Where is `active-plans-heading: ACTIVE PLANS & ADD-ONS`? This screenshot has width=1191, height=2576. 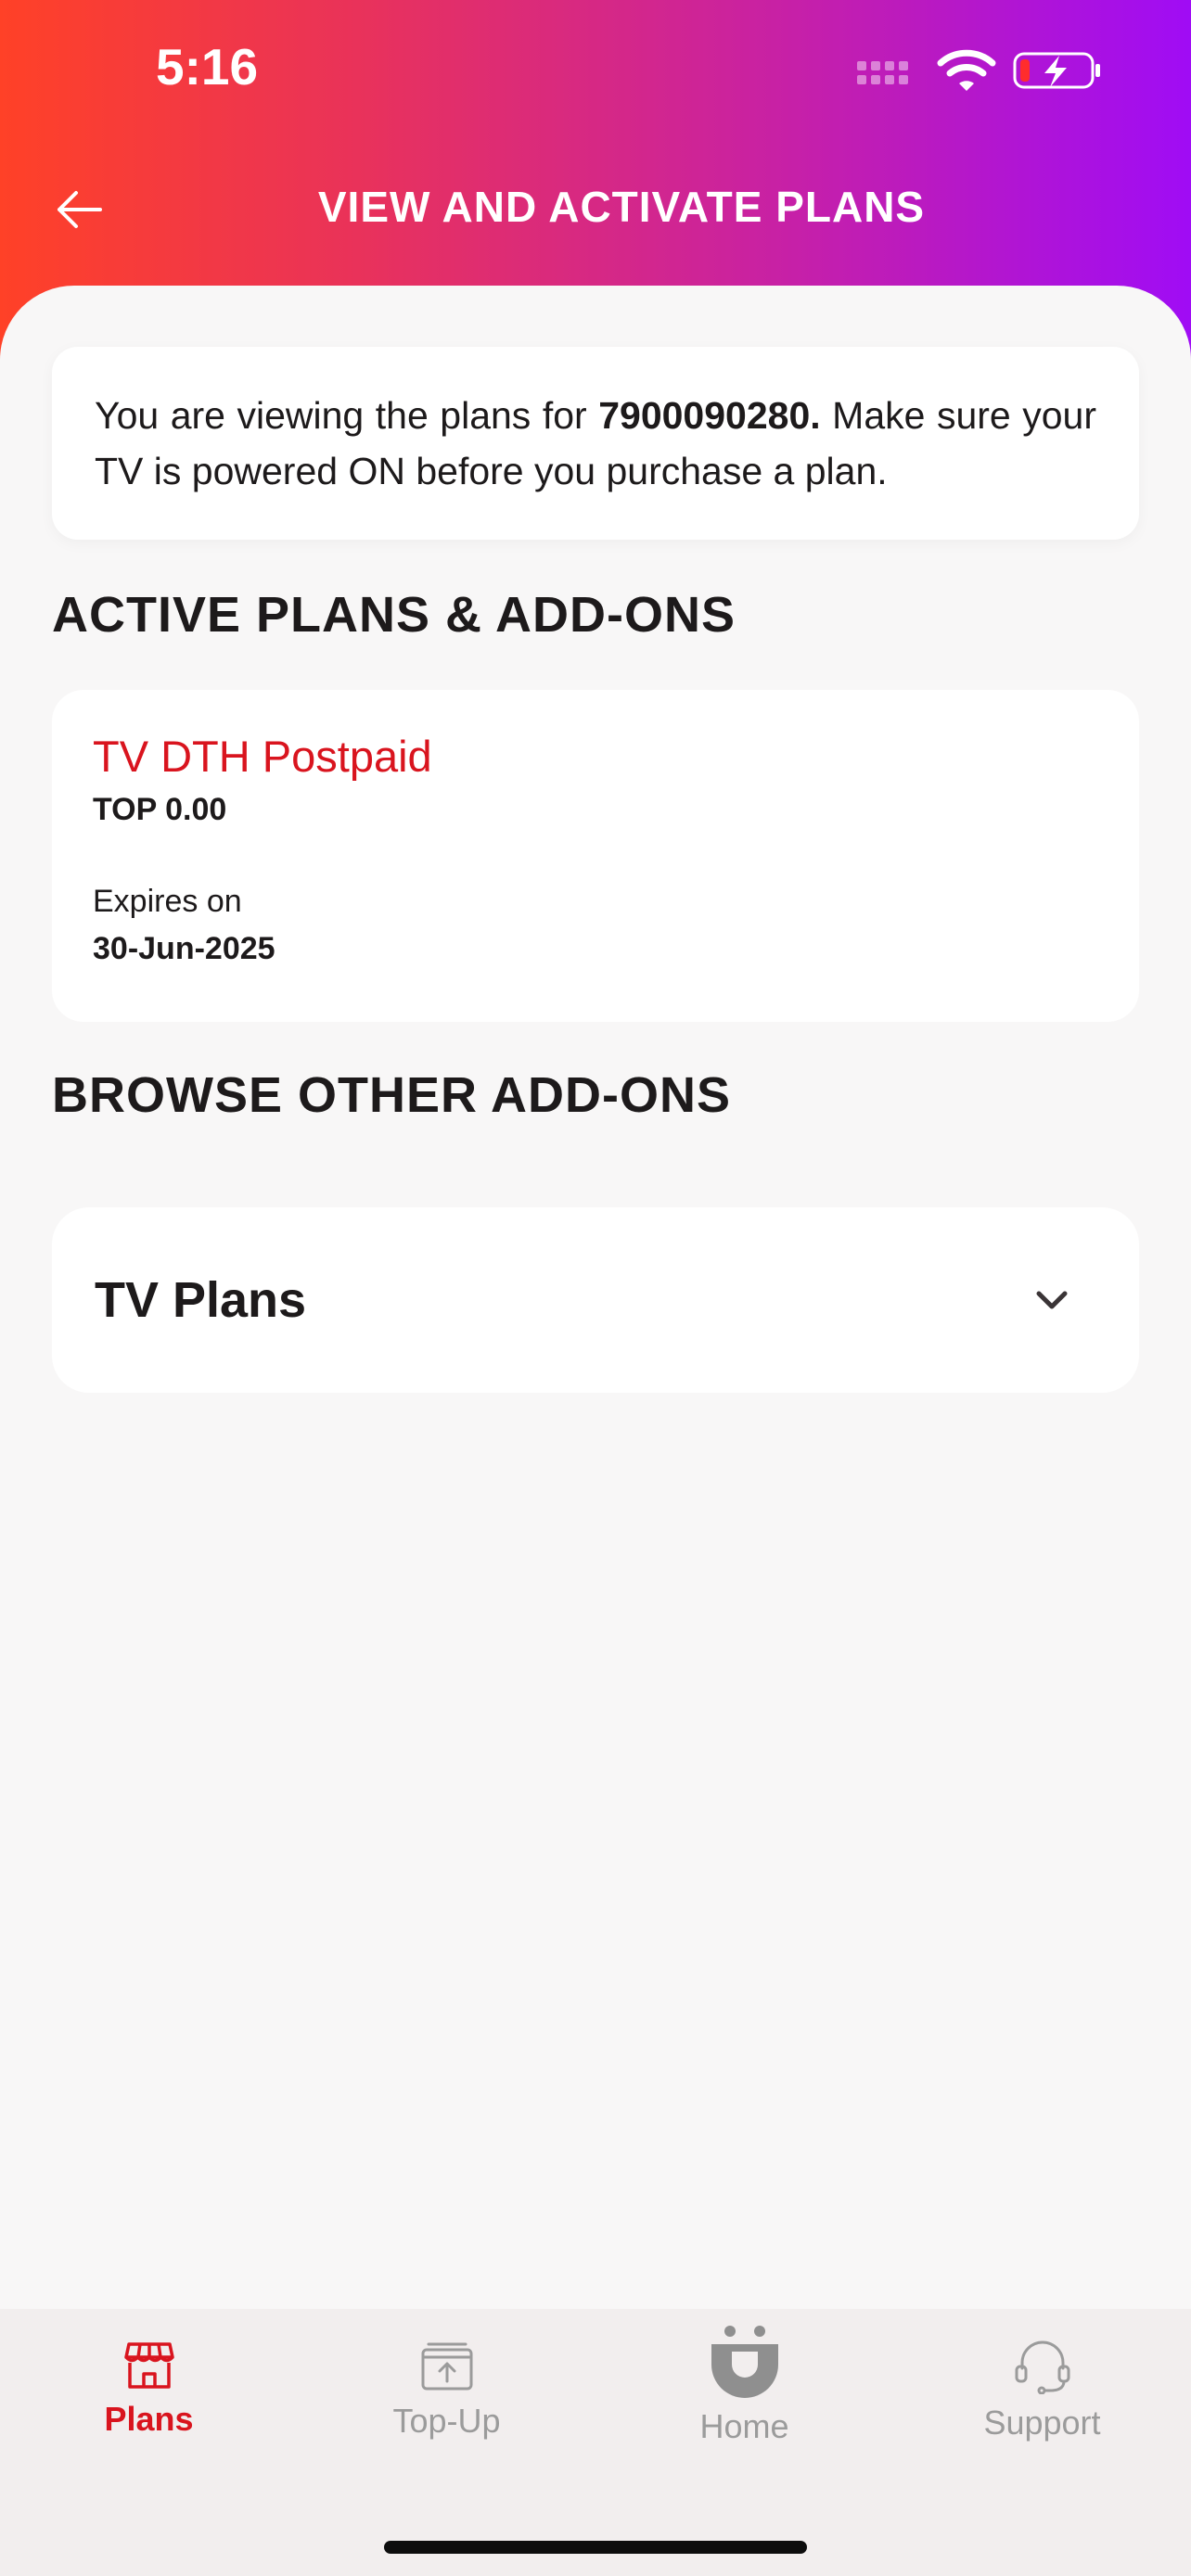
active-plans-heading: ACTIVE PLANS & ADD-ONS is located at coordinates (394, 615).